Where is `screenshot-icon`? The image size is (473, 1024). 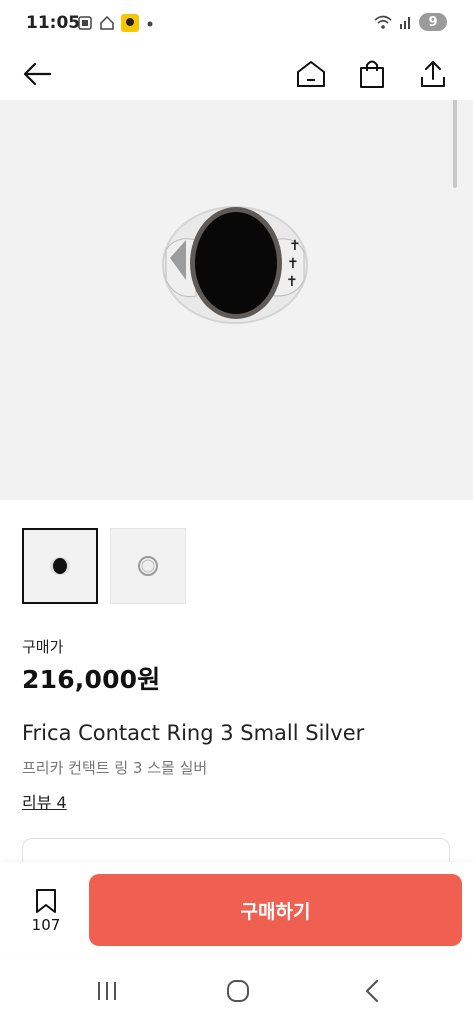
screenshot-icon is located at coordinates (85, 23).